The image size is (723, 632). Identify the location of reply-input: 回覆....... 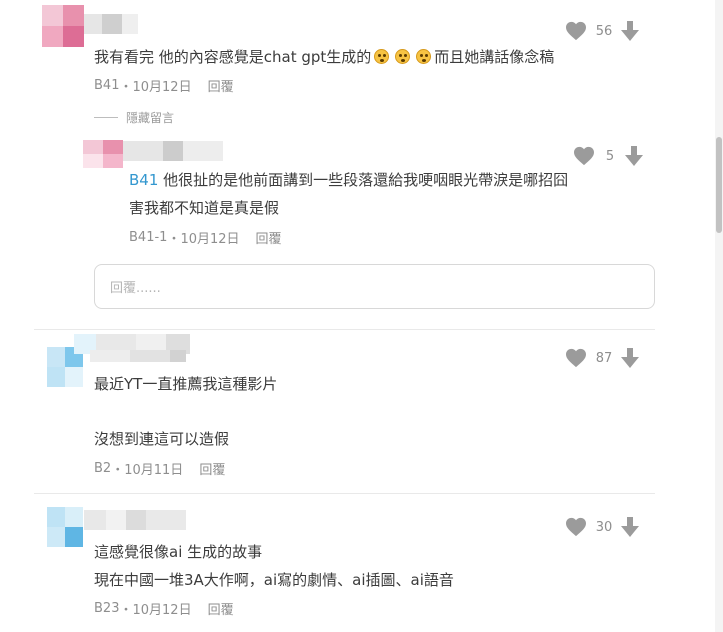
(374, 286).